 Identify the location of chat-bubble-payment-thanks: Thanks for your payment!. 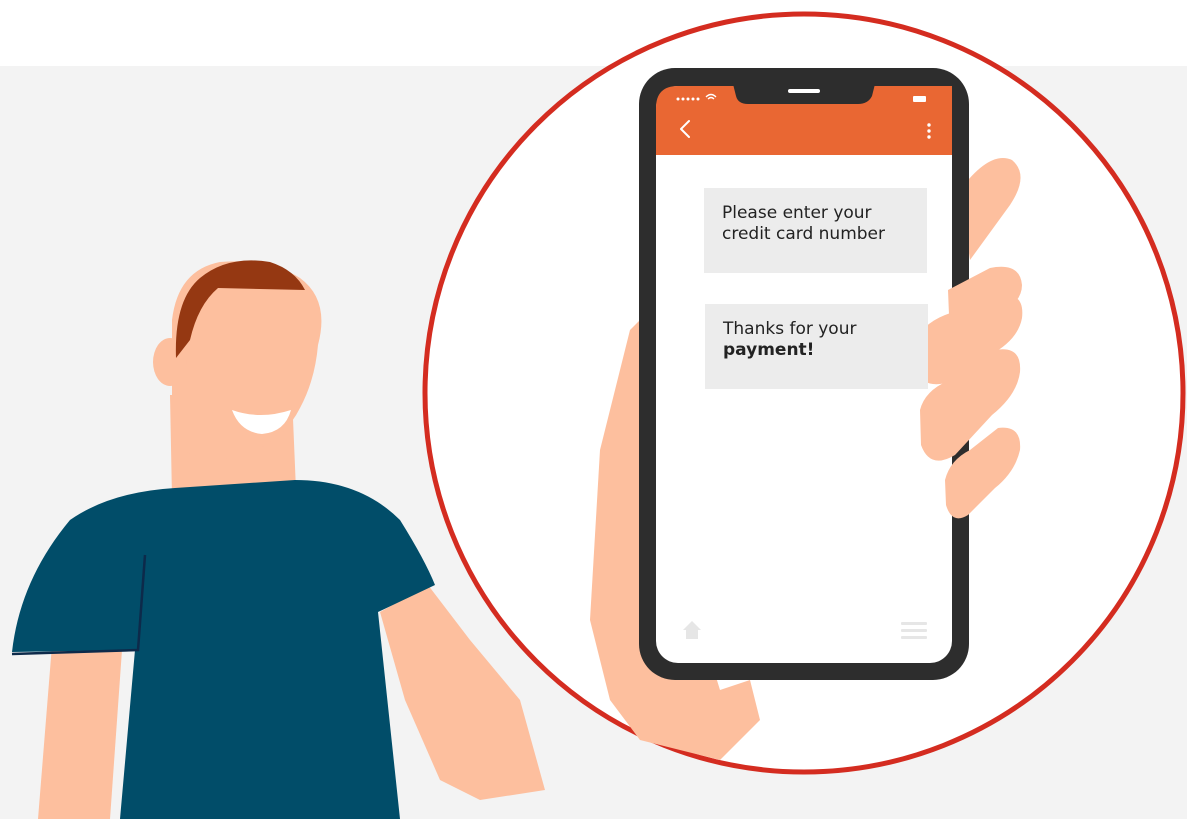
(816, 346).